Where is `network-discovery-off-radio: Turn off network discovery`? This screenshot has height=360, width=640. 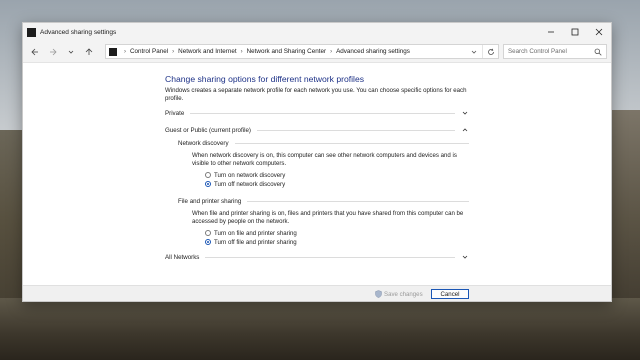 network-discovery-off-radio: Turn off network discovery is located at coordinates (245, 184).